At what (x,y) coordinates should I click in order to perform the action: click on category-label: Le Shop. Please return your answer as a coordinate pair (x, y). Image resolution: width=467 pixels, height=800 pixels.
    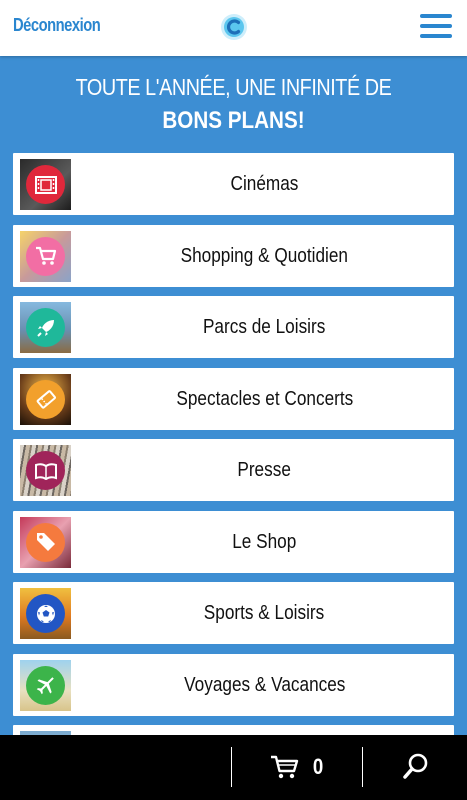
    Looking at the image, I should click on (264, 541).